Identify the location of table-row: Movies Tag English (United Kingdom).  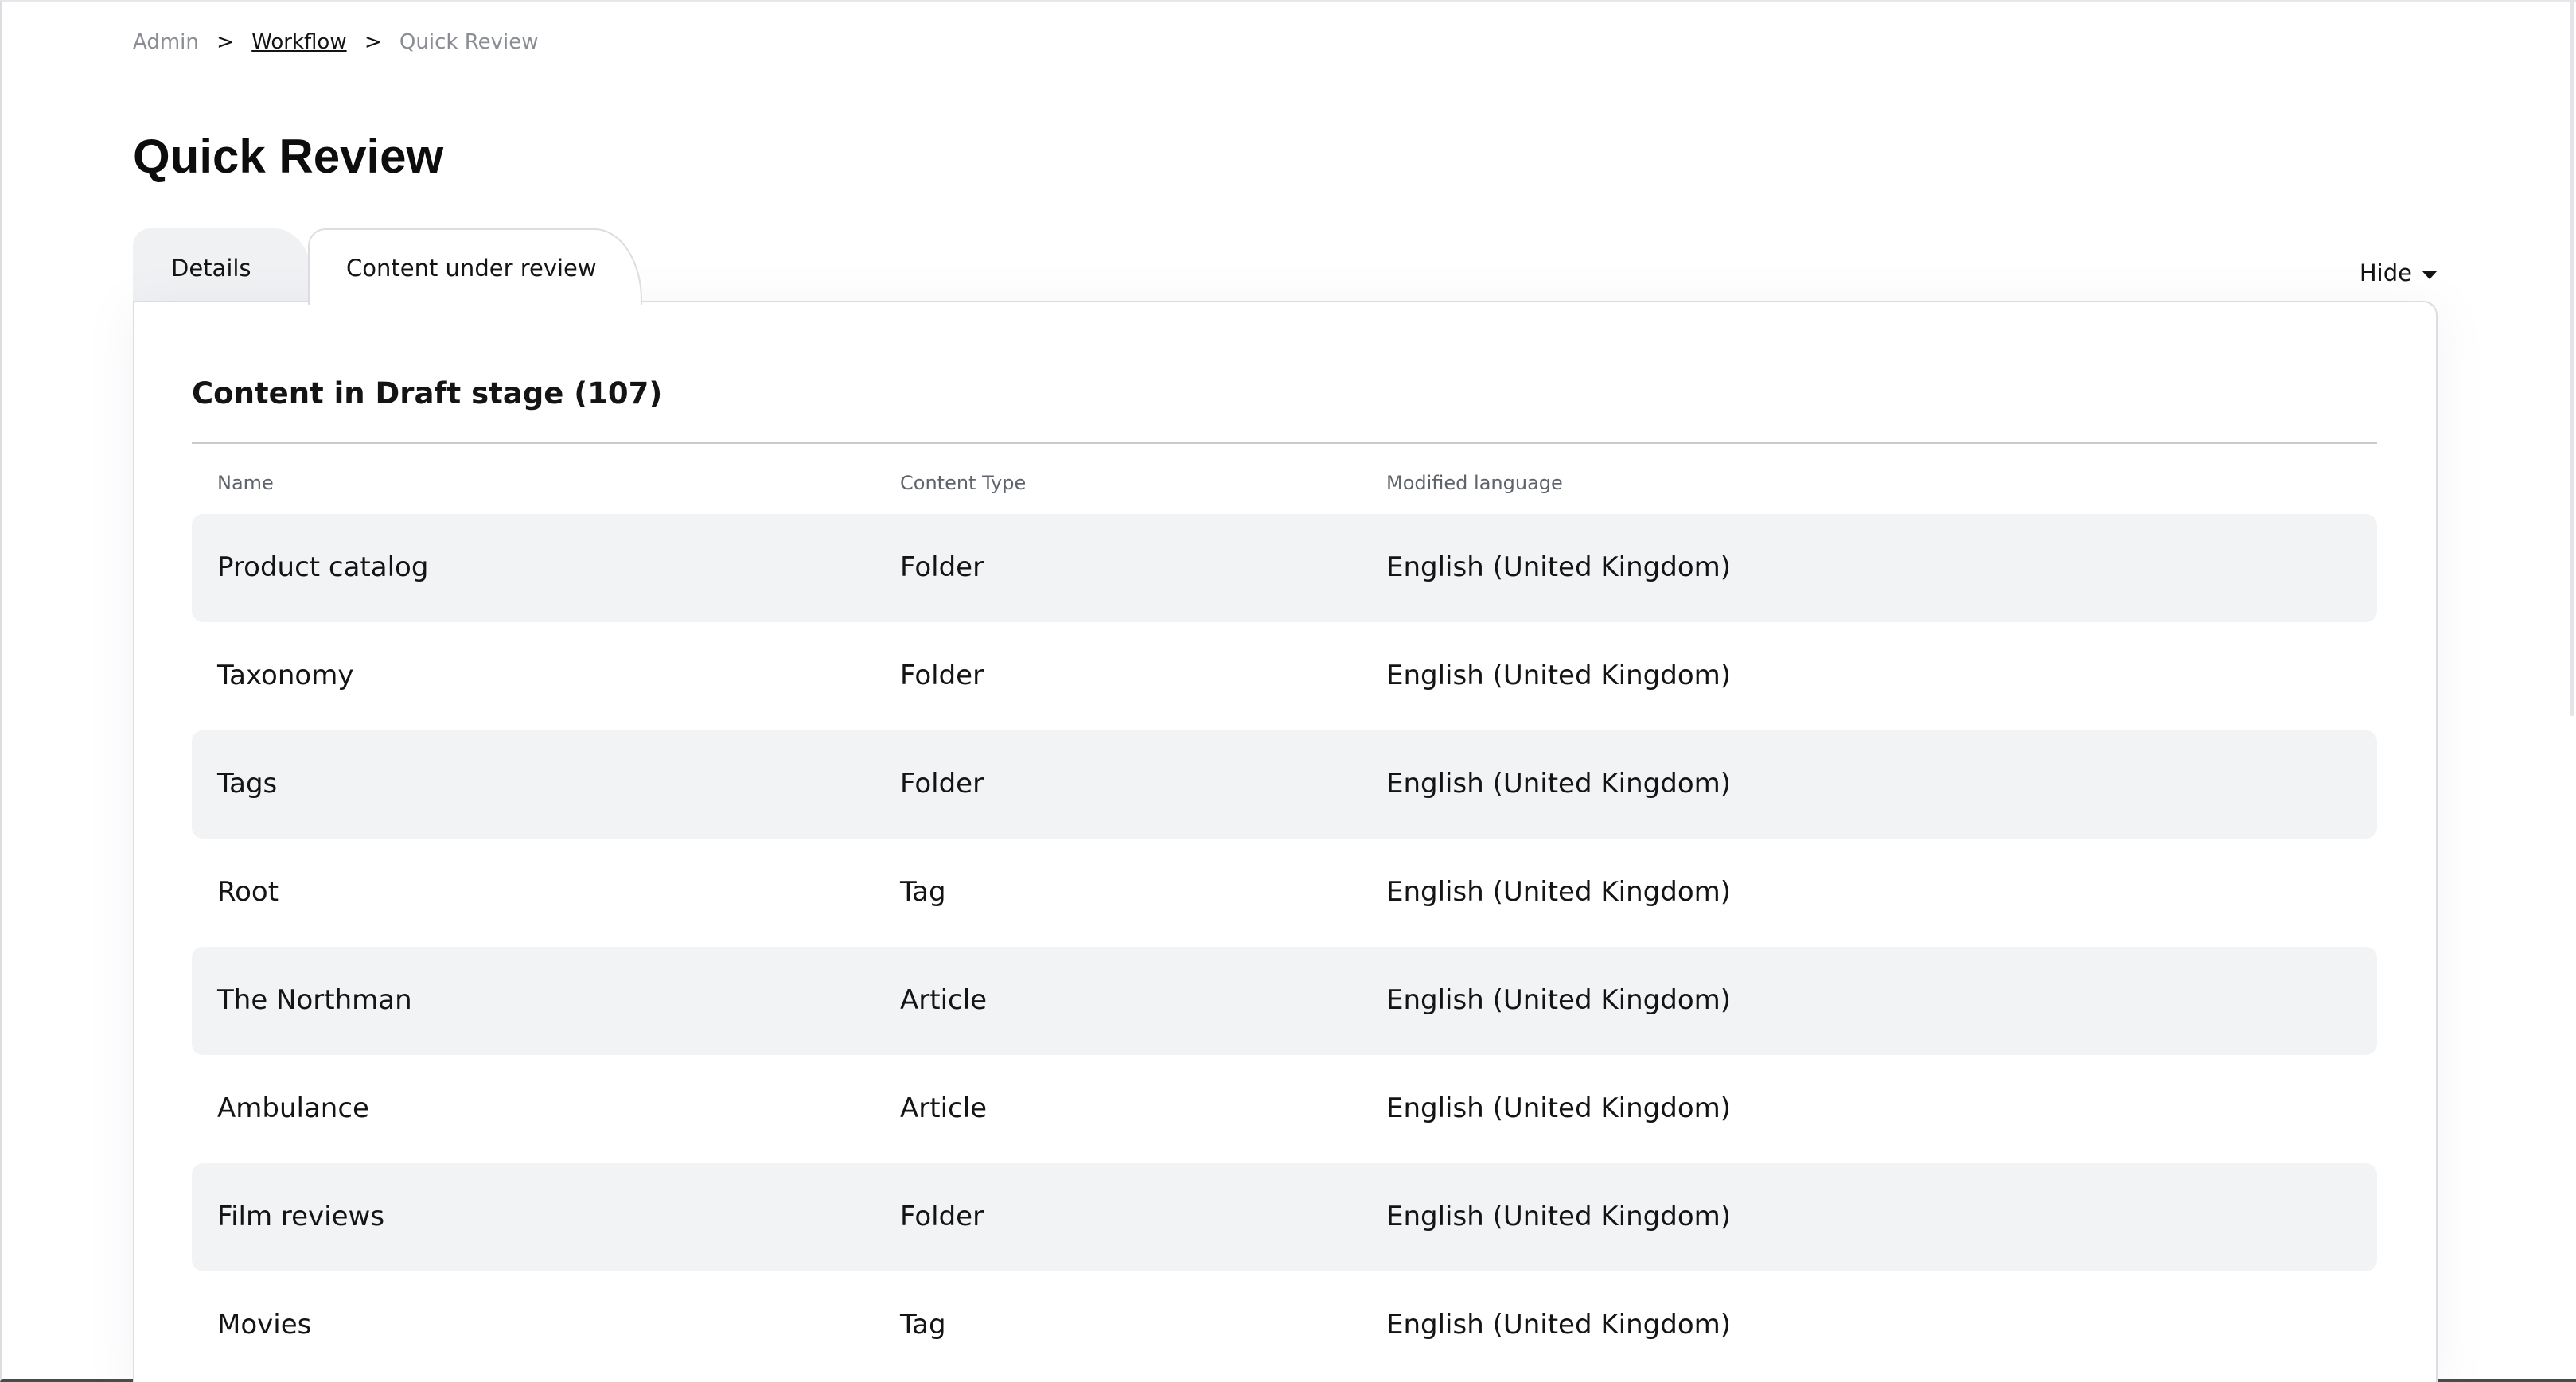
(1284, 1325).